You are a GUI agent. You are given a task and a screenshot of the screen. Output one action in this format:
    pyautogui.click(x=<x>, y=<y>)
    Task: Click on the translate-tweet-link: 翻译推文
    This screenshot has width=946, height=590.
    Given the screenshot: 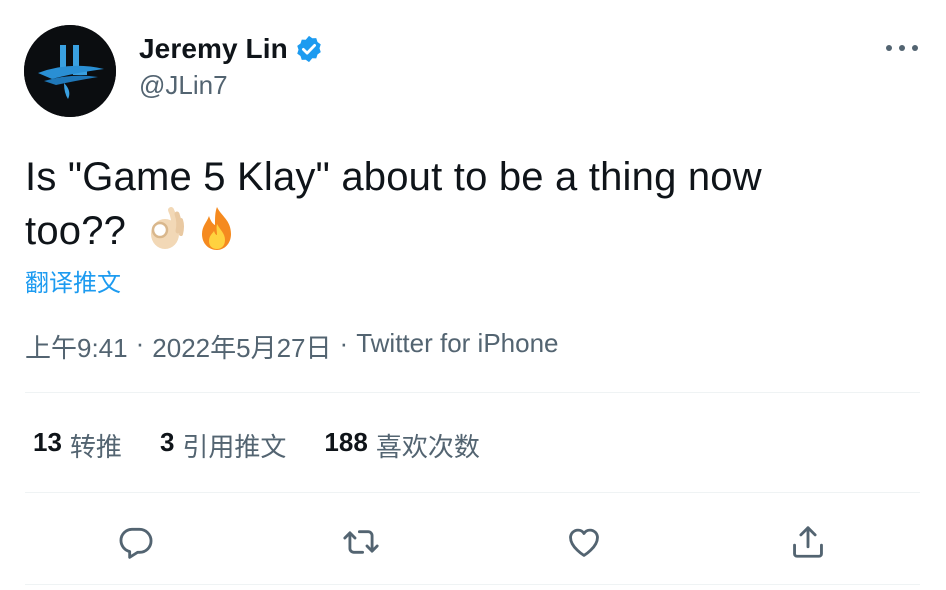 What is the action you would take?
    pyautogui.click(x=73, y=280)
    